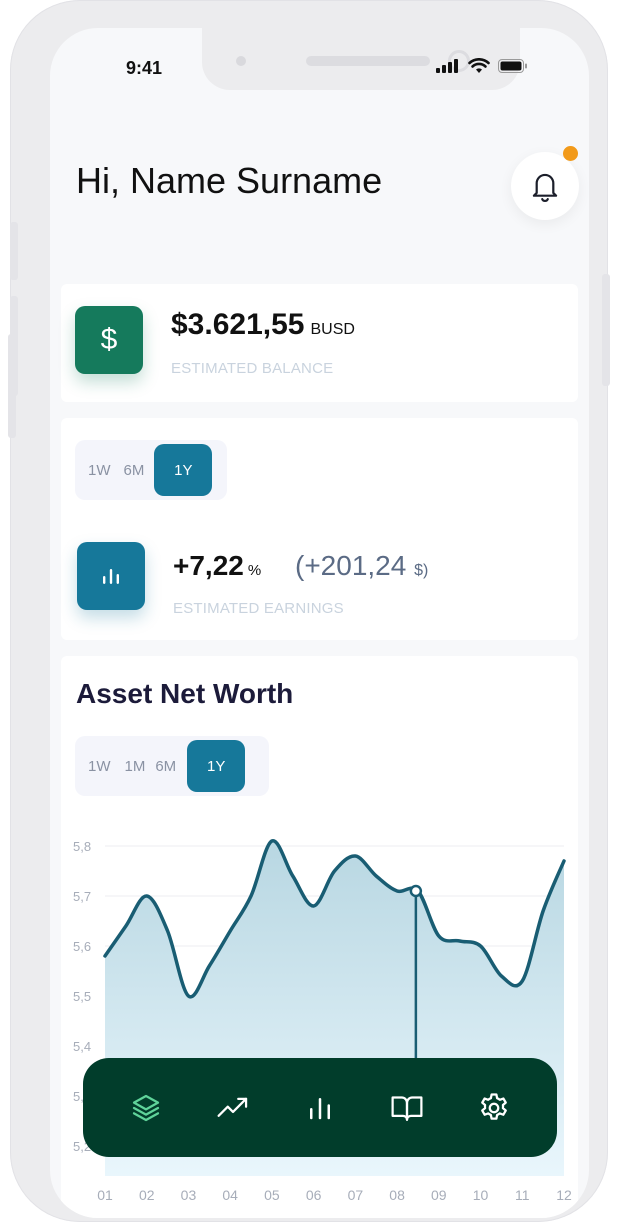  I want to click on net-worth-period-selector: 1W 1M 6M 1Y, so click(172, 766).